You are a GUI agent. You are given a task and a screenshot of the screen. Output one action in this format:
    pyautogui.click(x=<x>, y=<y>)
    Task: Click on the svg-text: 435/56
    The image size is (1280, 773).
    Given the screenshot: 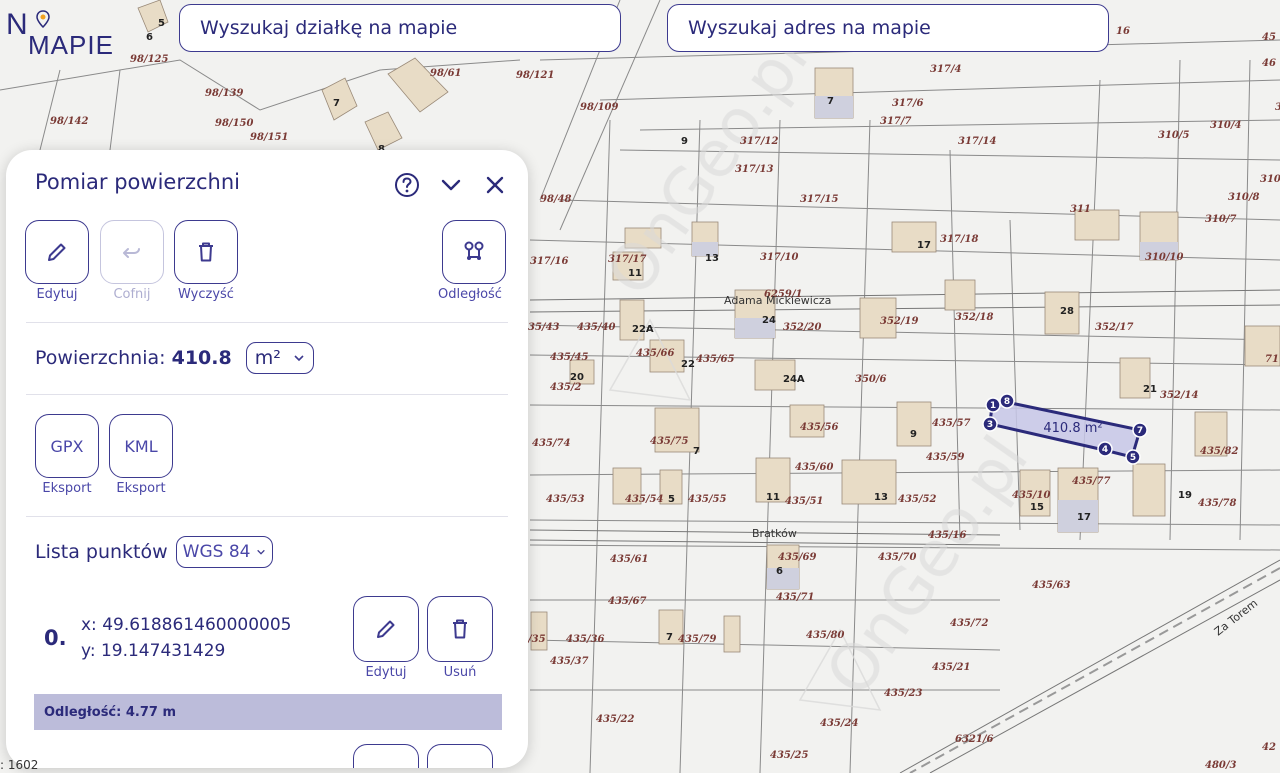 What is the action you would take?
    pyautogui.click(x=819, y=427)
    